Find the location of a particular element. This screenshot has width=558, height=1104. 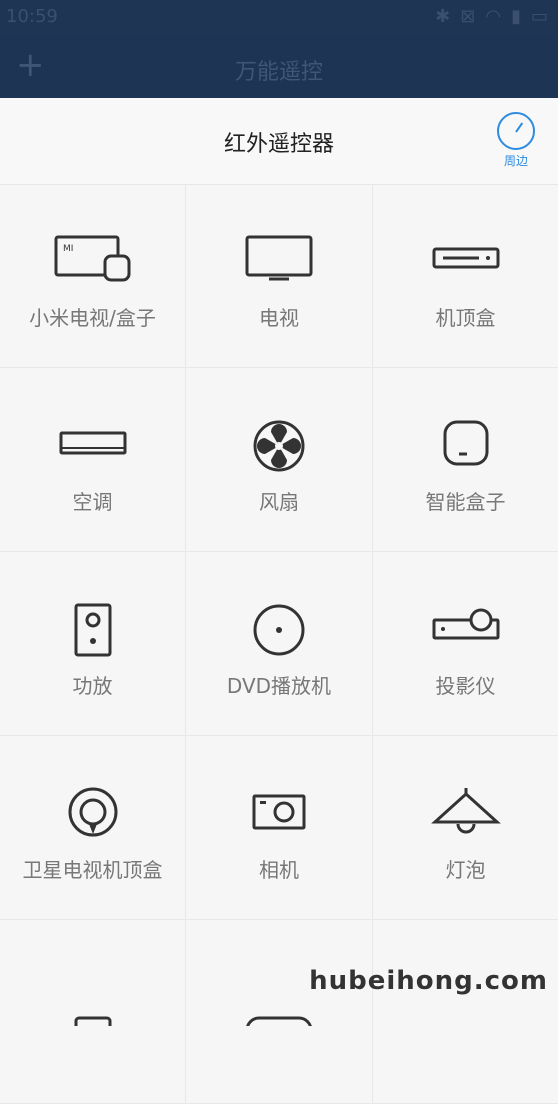

device-name: 投影仪 is located at coordinates (465, 686).